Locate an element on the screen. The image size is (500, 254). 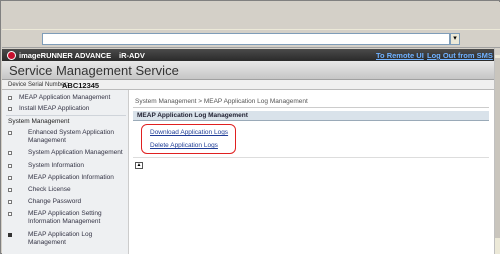
address-dropdown-icon: ▾ is located at coordinates (455, 39).